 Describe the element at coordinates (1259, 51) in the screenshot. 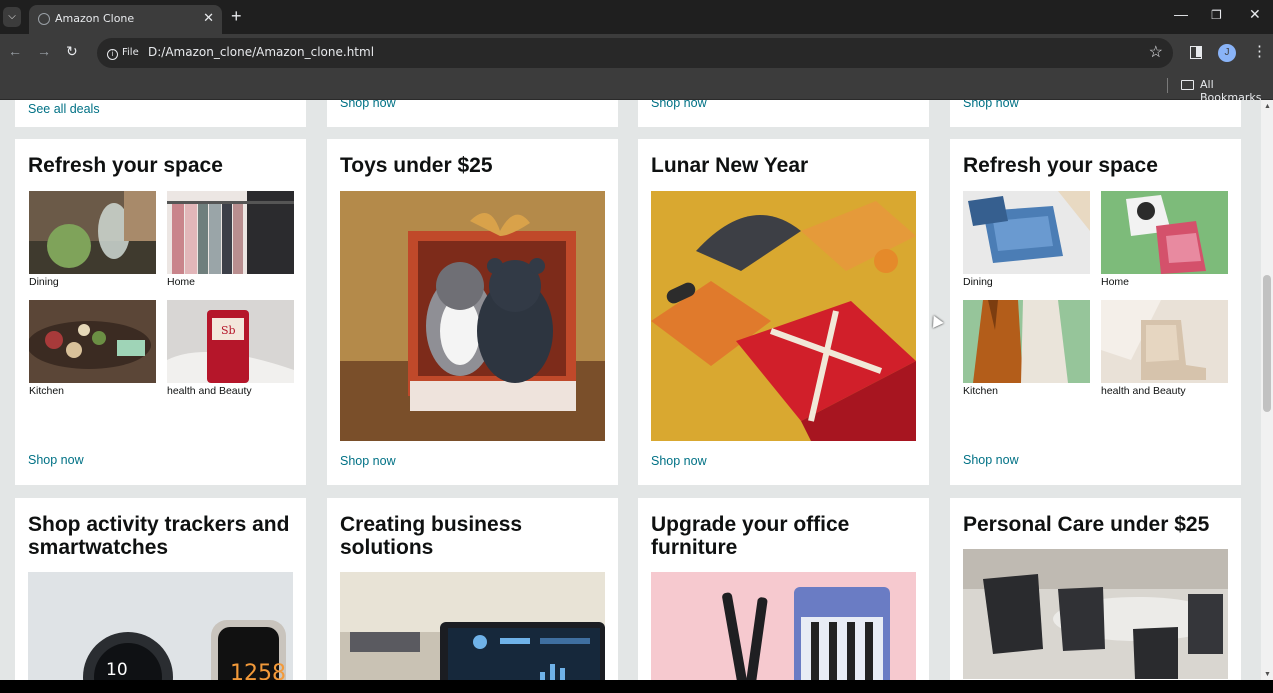

I see `menu-kebab-icon: ⋮` at that location.